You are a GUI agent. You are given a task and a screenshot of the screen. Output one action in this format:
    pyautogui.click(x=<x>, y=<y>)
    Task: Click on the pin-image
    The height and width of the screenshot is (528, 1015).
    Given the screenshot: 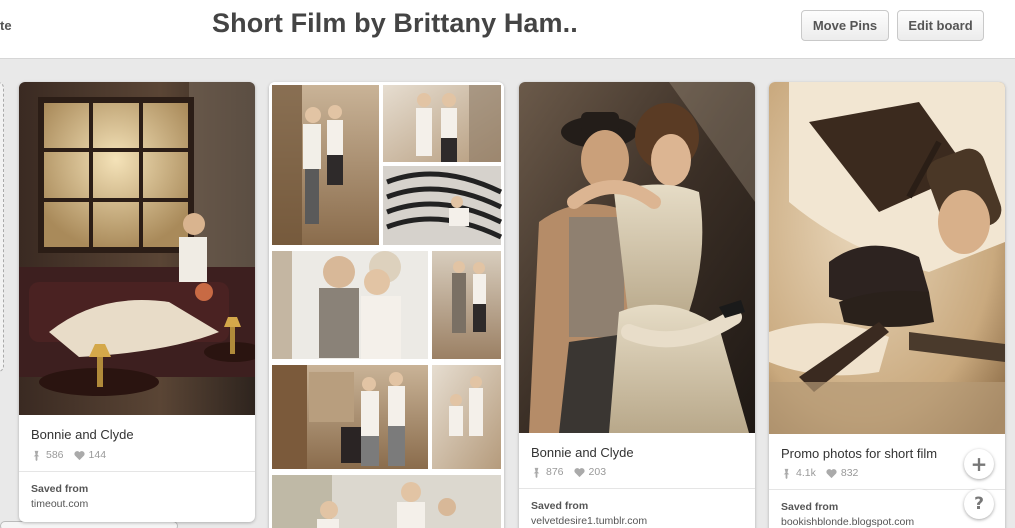 What is the action you would take?
    pyautogui.click(x=137, y=248)
    